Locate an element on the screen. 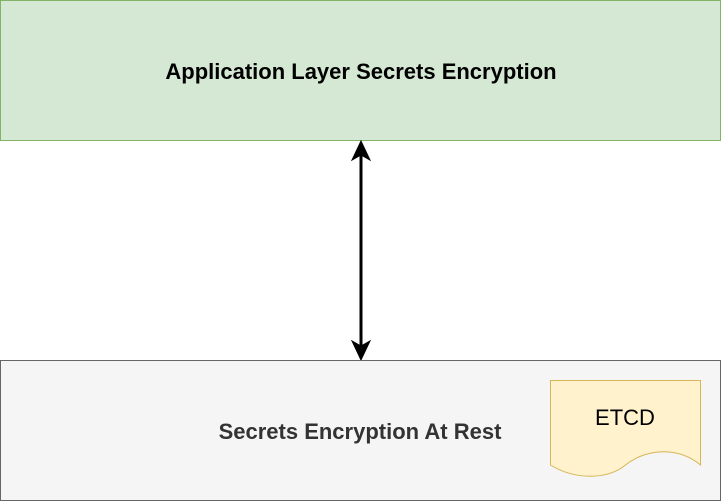 The height and width of the screenshot is (501, 721). application-layer-label: Application Layer Secrets Encryption is located at coordinates (360, 71).